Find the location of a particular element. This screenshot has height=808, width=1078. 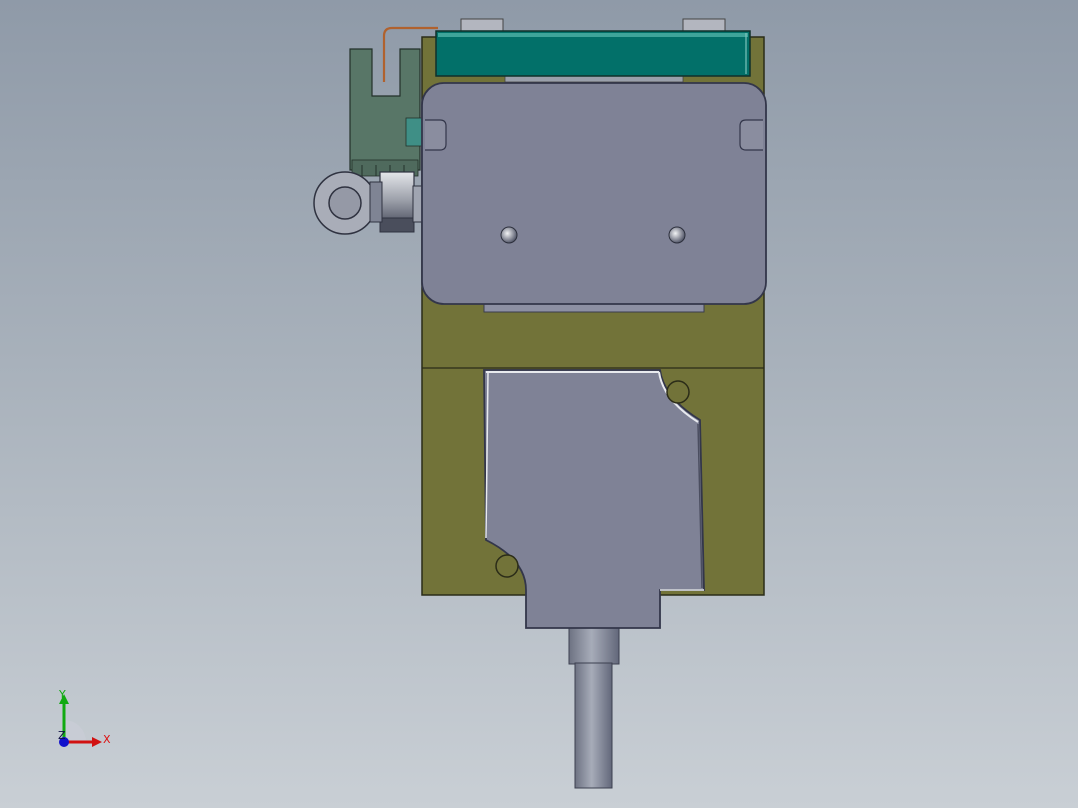

y-axis-label: Y is located at coordinates (62, 694).